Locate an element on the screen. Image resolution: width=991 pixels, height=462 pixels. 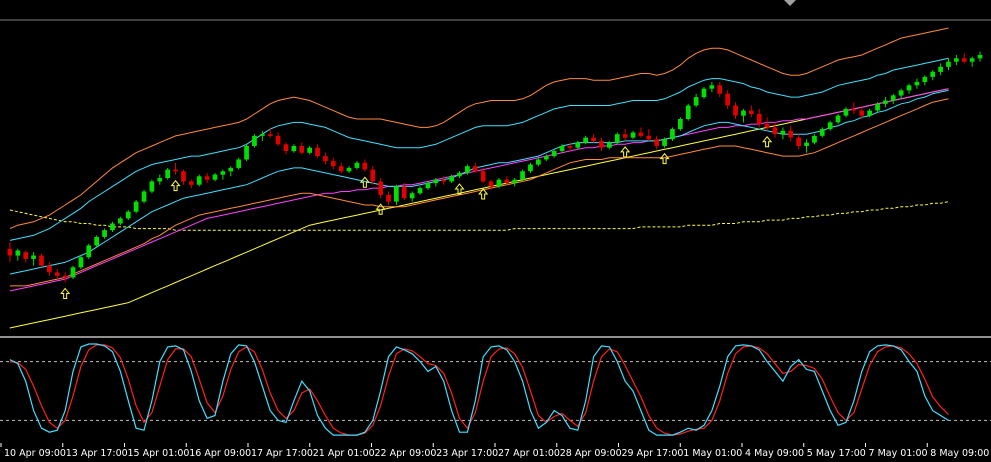
x-tick-label: 22 Apr 09:00 is located at coordinates (406, 453).